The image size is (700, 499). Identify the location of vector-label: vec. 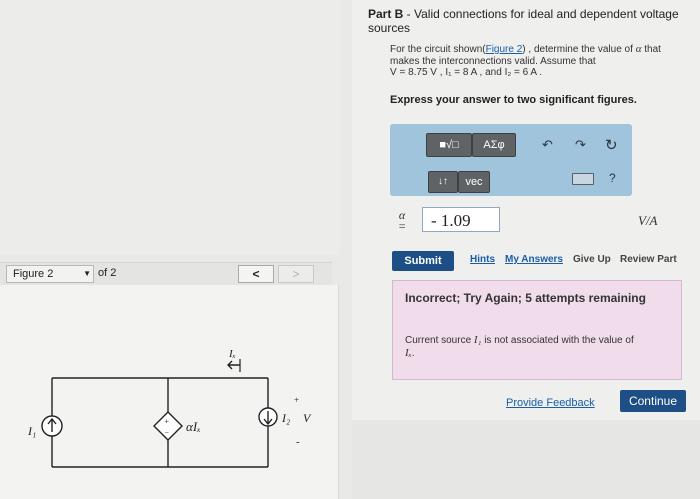
(474, 182).